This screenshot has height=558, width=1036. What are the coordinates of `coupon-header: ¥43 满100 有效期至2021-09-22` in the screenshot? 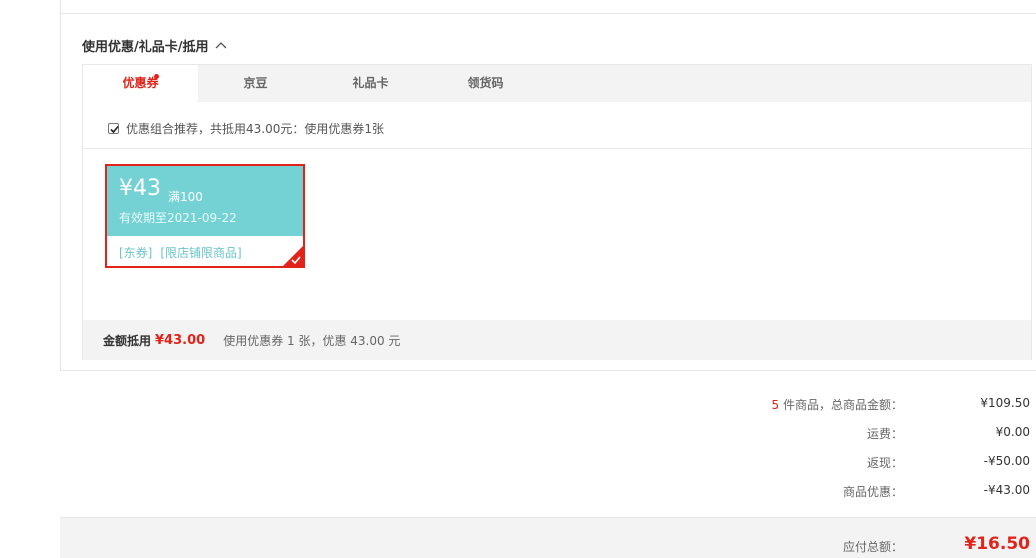 It's located at (205, 201).